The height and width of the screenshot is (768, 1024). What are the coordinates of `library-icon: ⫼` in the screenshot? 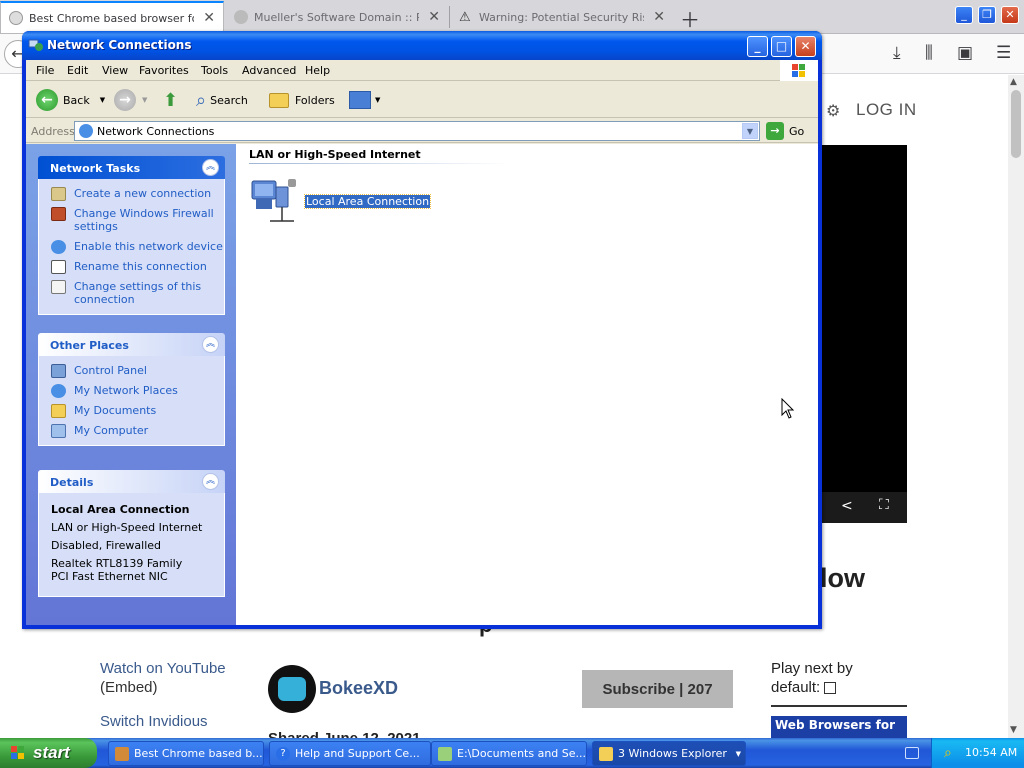 It's located at (929, 53).